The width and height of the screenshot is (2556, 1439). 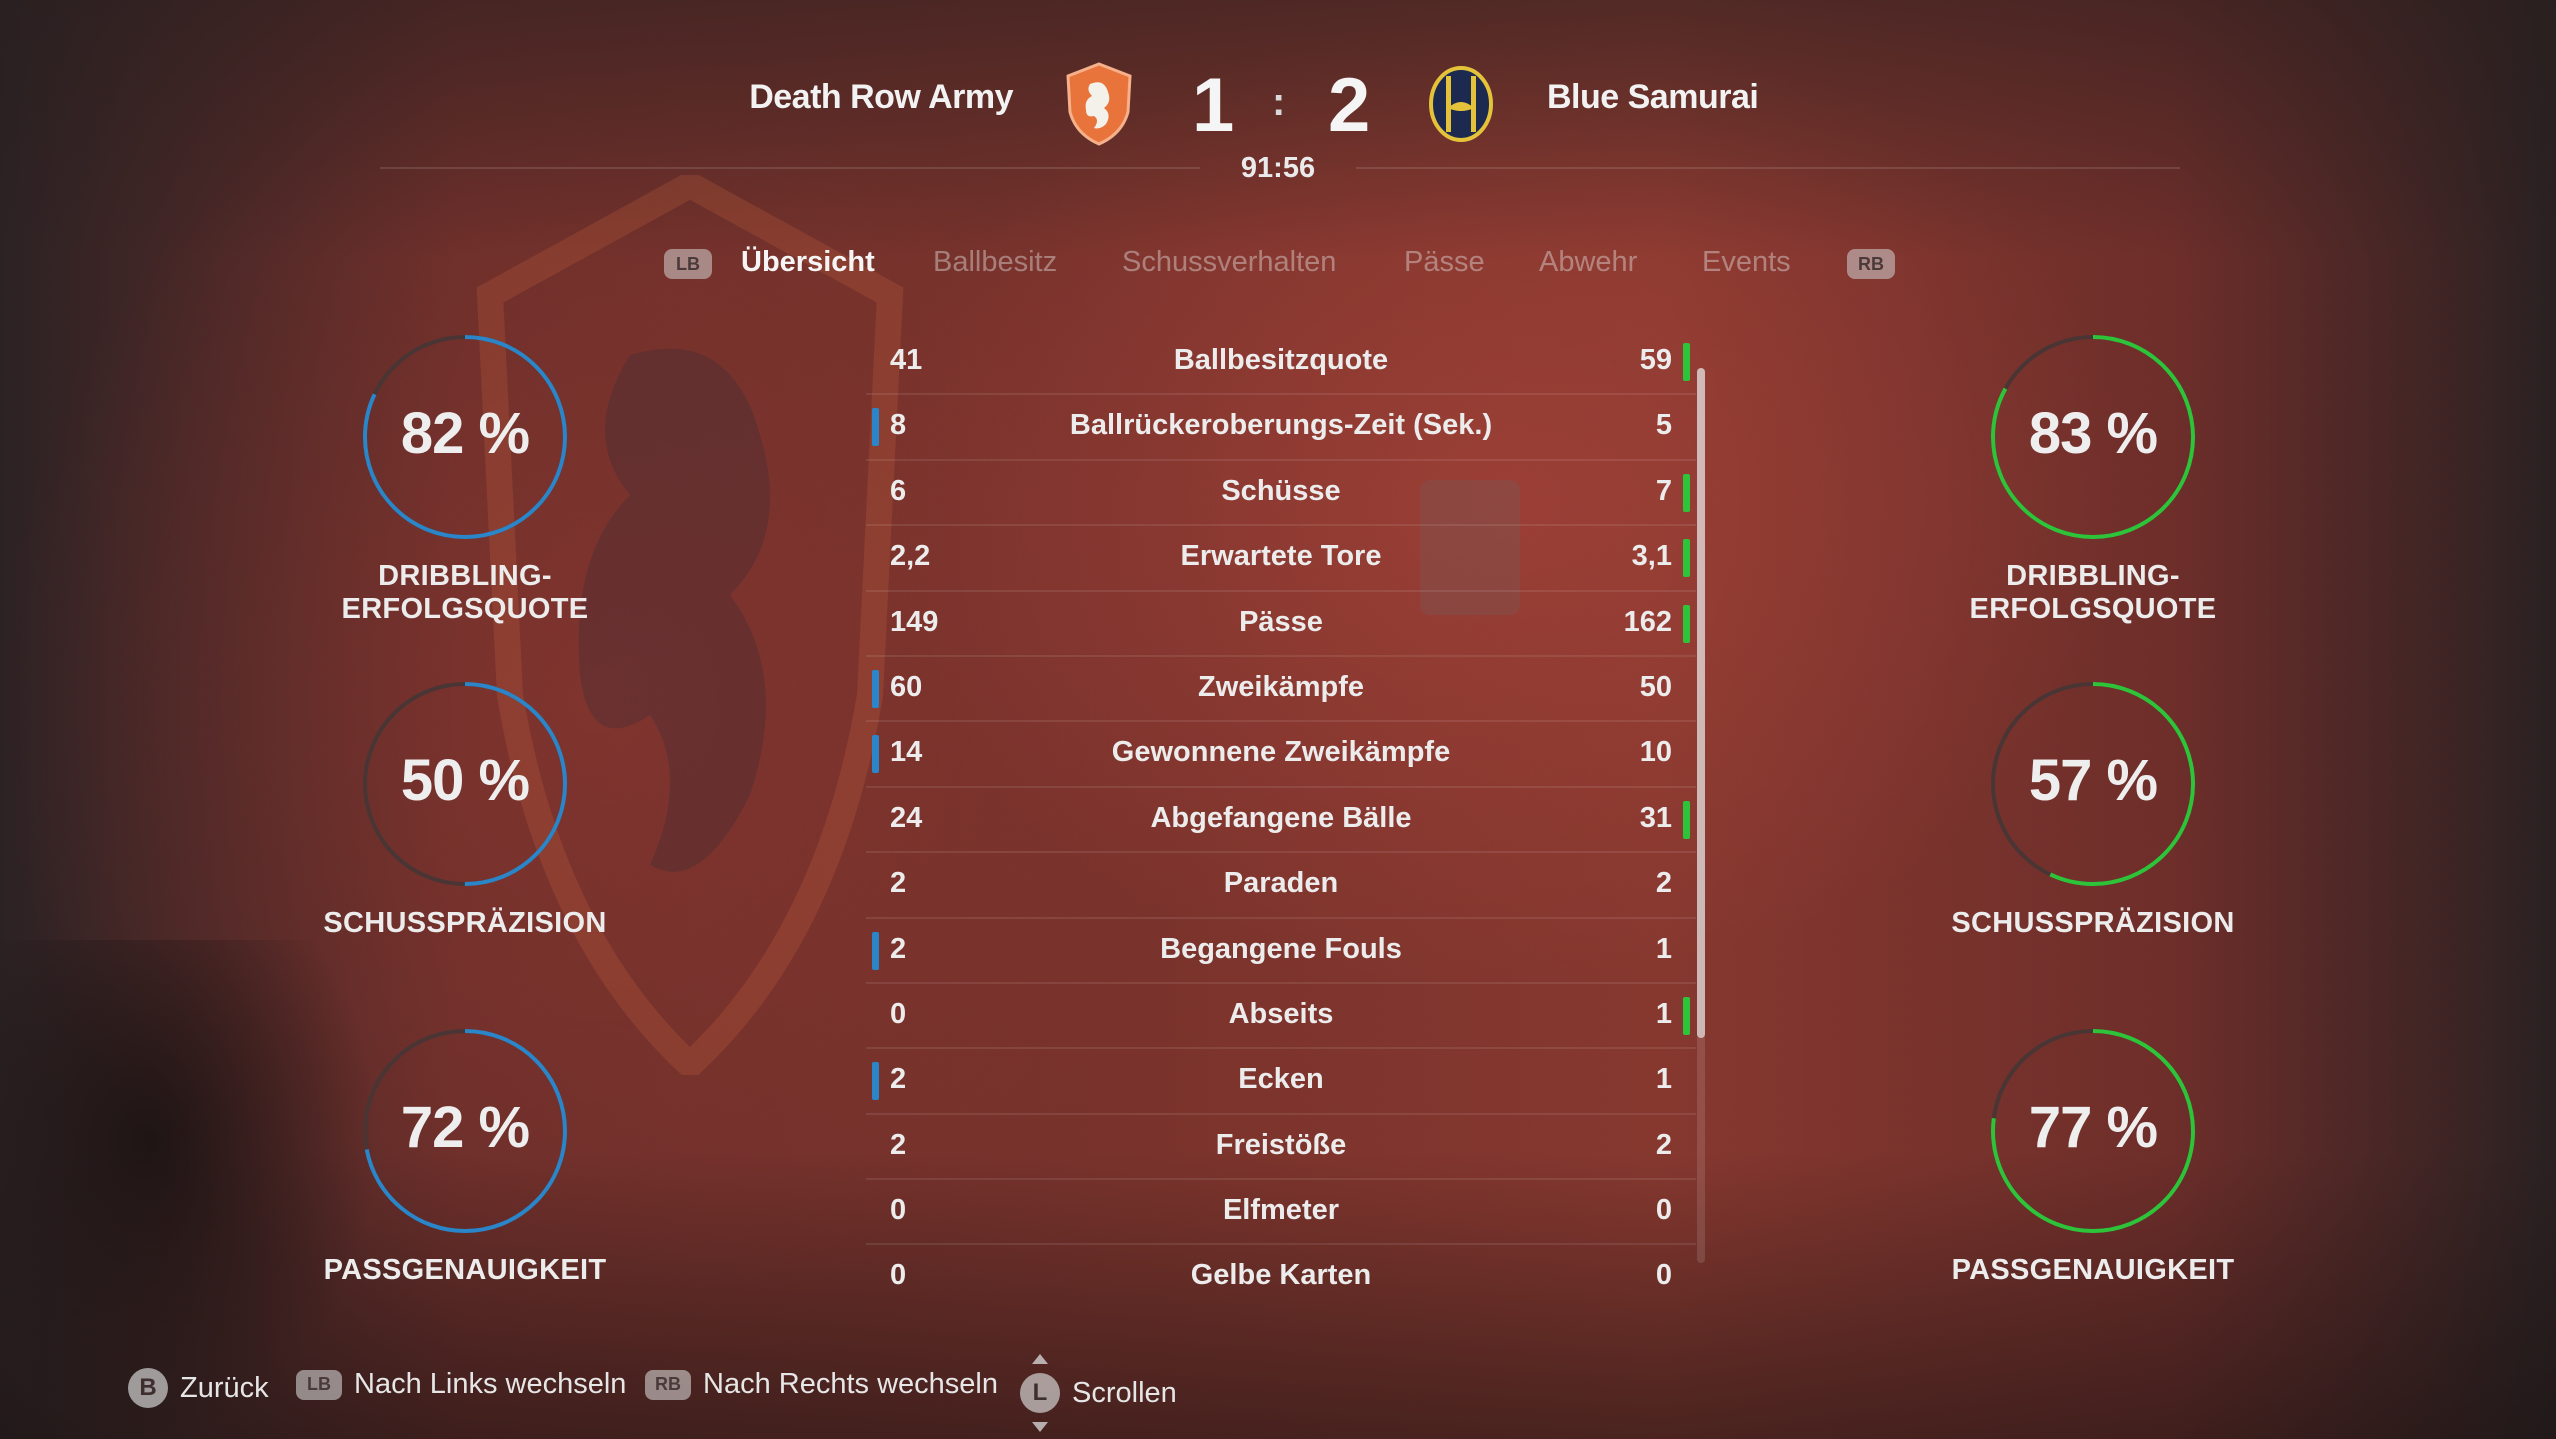 What do you see at coordinates (1461, 104) in the screenshot?
I see `away-team-crest-icon` at bounding box center [1461, 104].